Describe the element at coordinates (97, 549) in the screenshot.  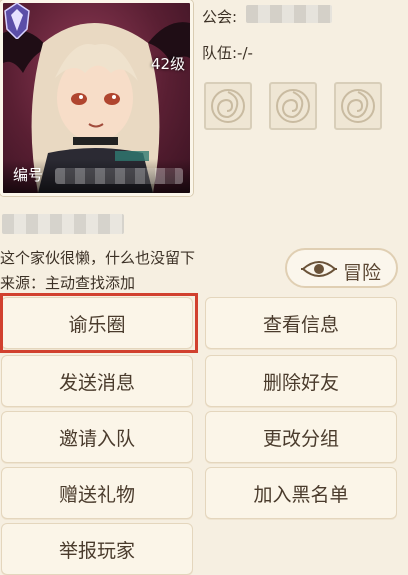
I see `report-player-button: 举报玩家` at that location.